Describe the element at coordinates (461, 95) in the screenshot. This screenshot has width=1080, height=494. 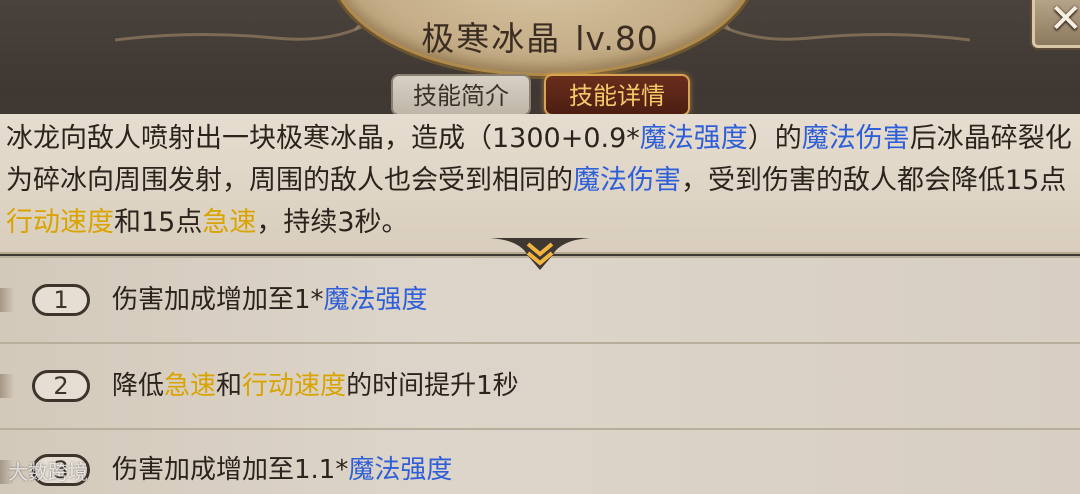
I see `tab-skill-intro: 技能简介` at that location.